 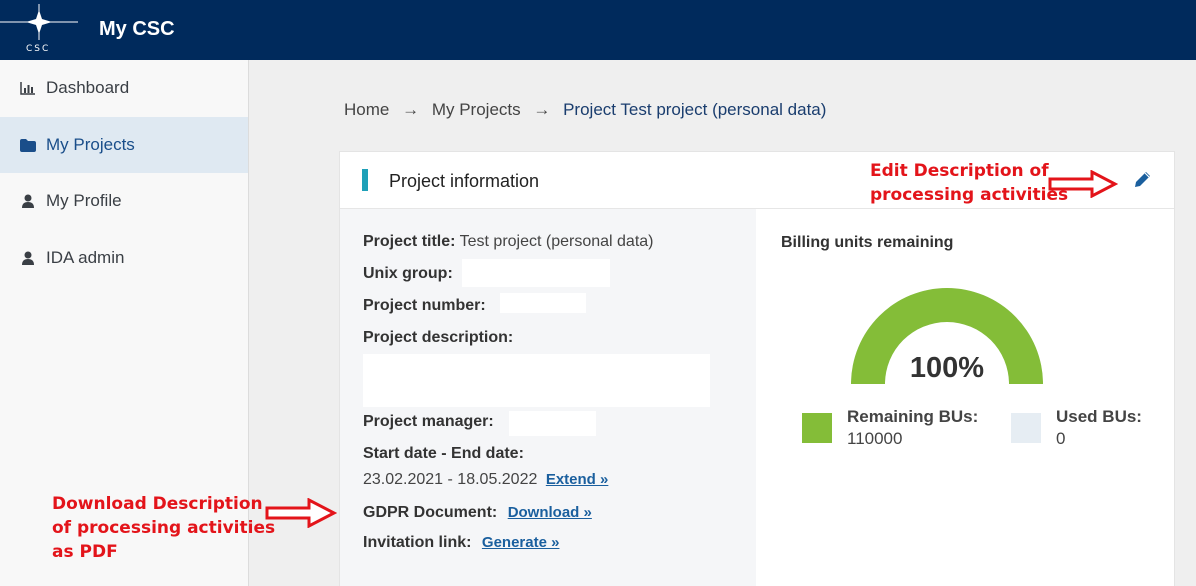 What do you see at coordinates (124, 201) in the screenshot?
I see `sidebar-item-my-profile: My Profile` at bounding box center [124, 201].